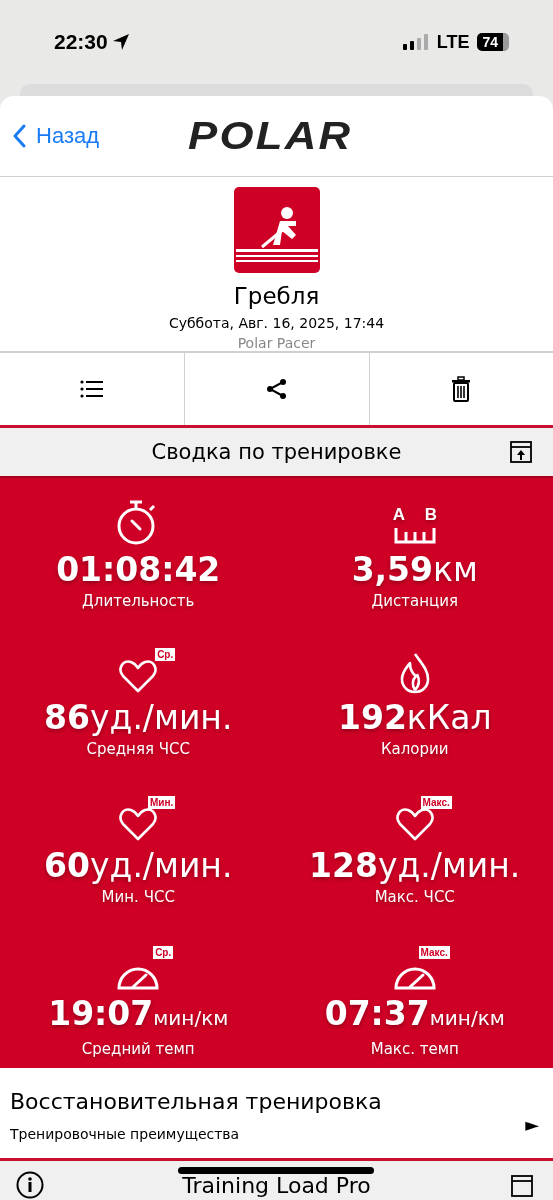 This screenshot has height=1200, width=553. Describe the element at coordinates (277, 389) in the screenshot. I see `share-icon` at that location.